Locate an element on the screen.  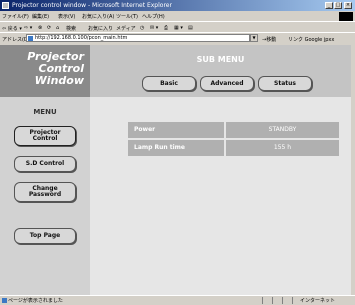
menu-edit: 編集(E) is located at coordinates (40, 16).